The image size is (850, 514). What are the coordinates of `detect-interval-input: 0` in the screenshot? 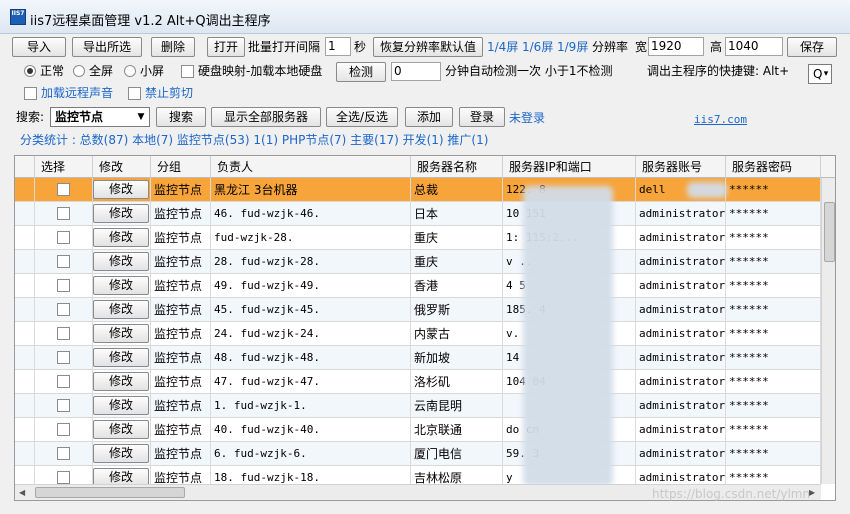 It's located at (416, 71).